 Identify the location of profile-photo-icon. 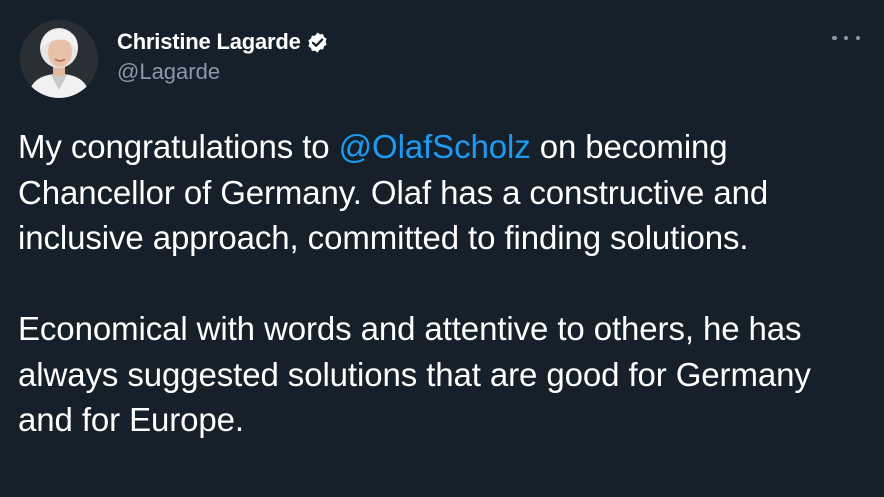
(59, 59).